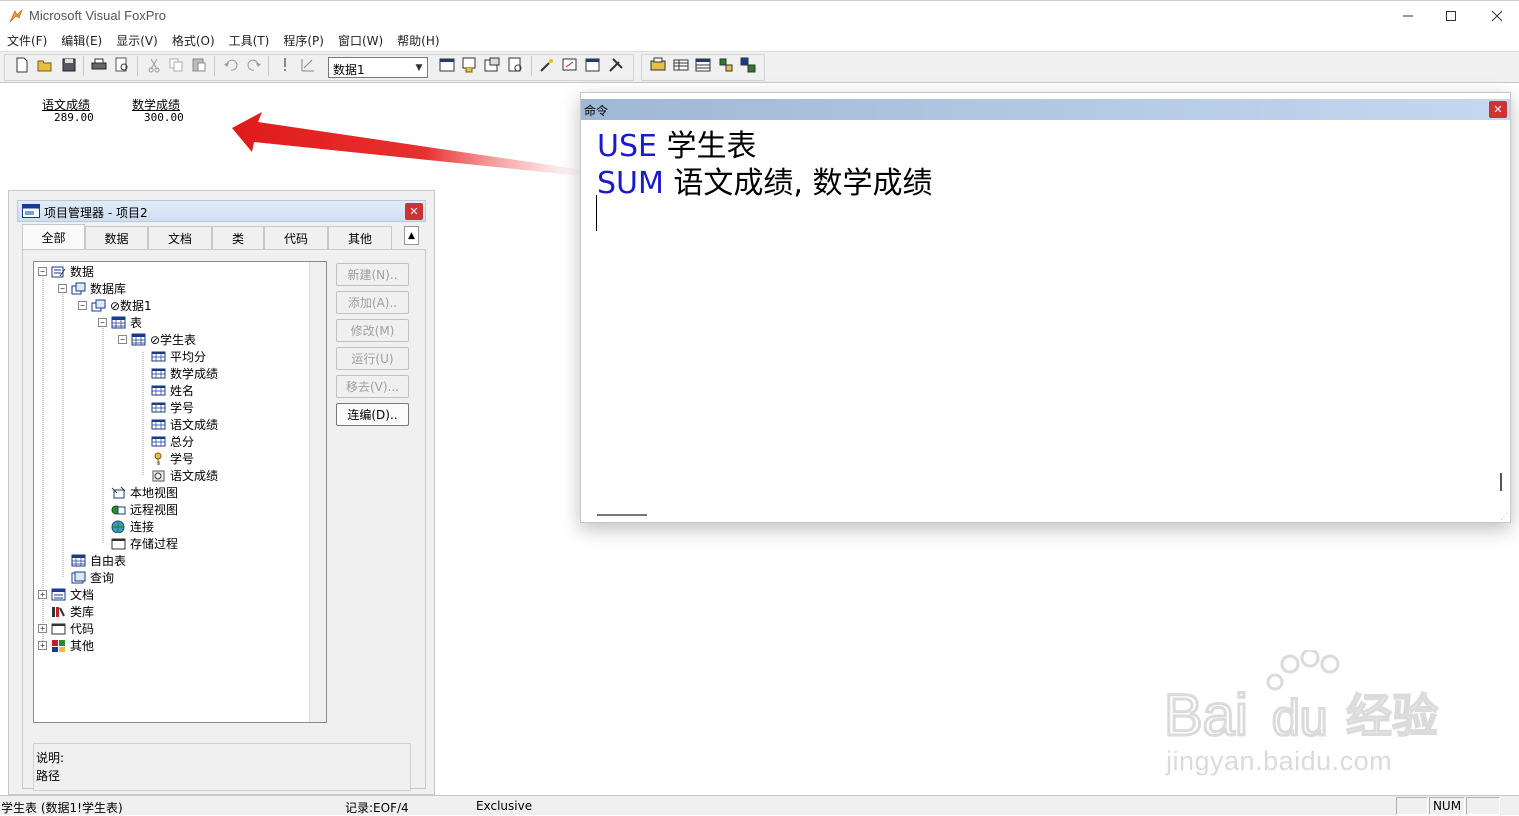 The height and width of the screenshot is (816, 1519). What do you see at coordinates (116, 237) in the screenshot?
I see `tab-data: 数据` at bounding box center [116, 237].